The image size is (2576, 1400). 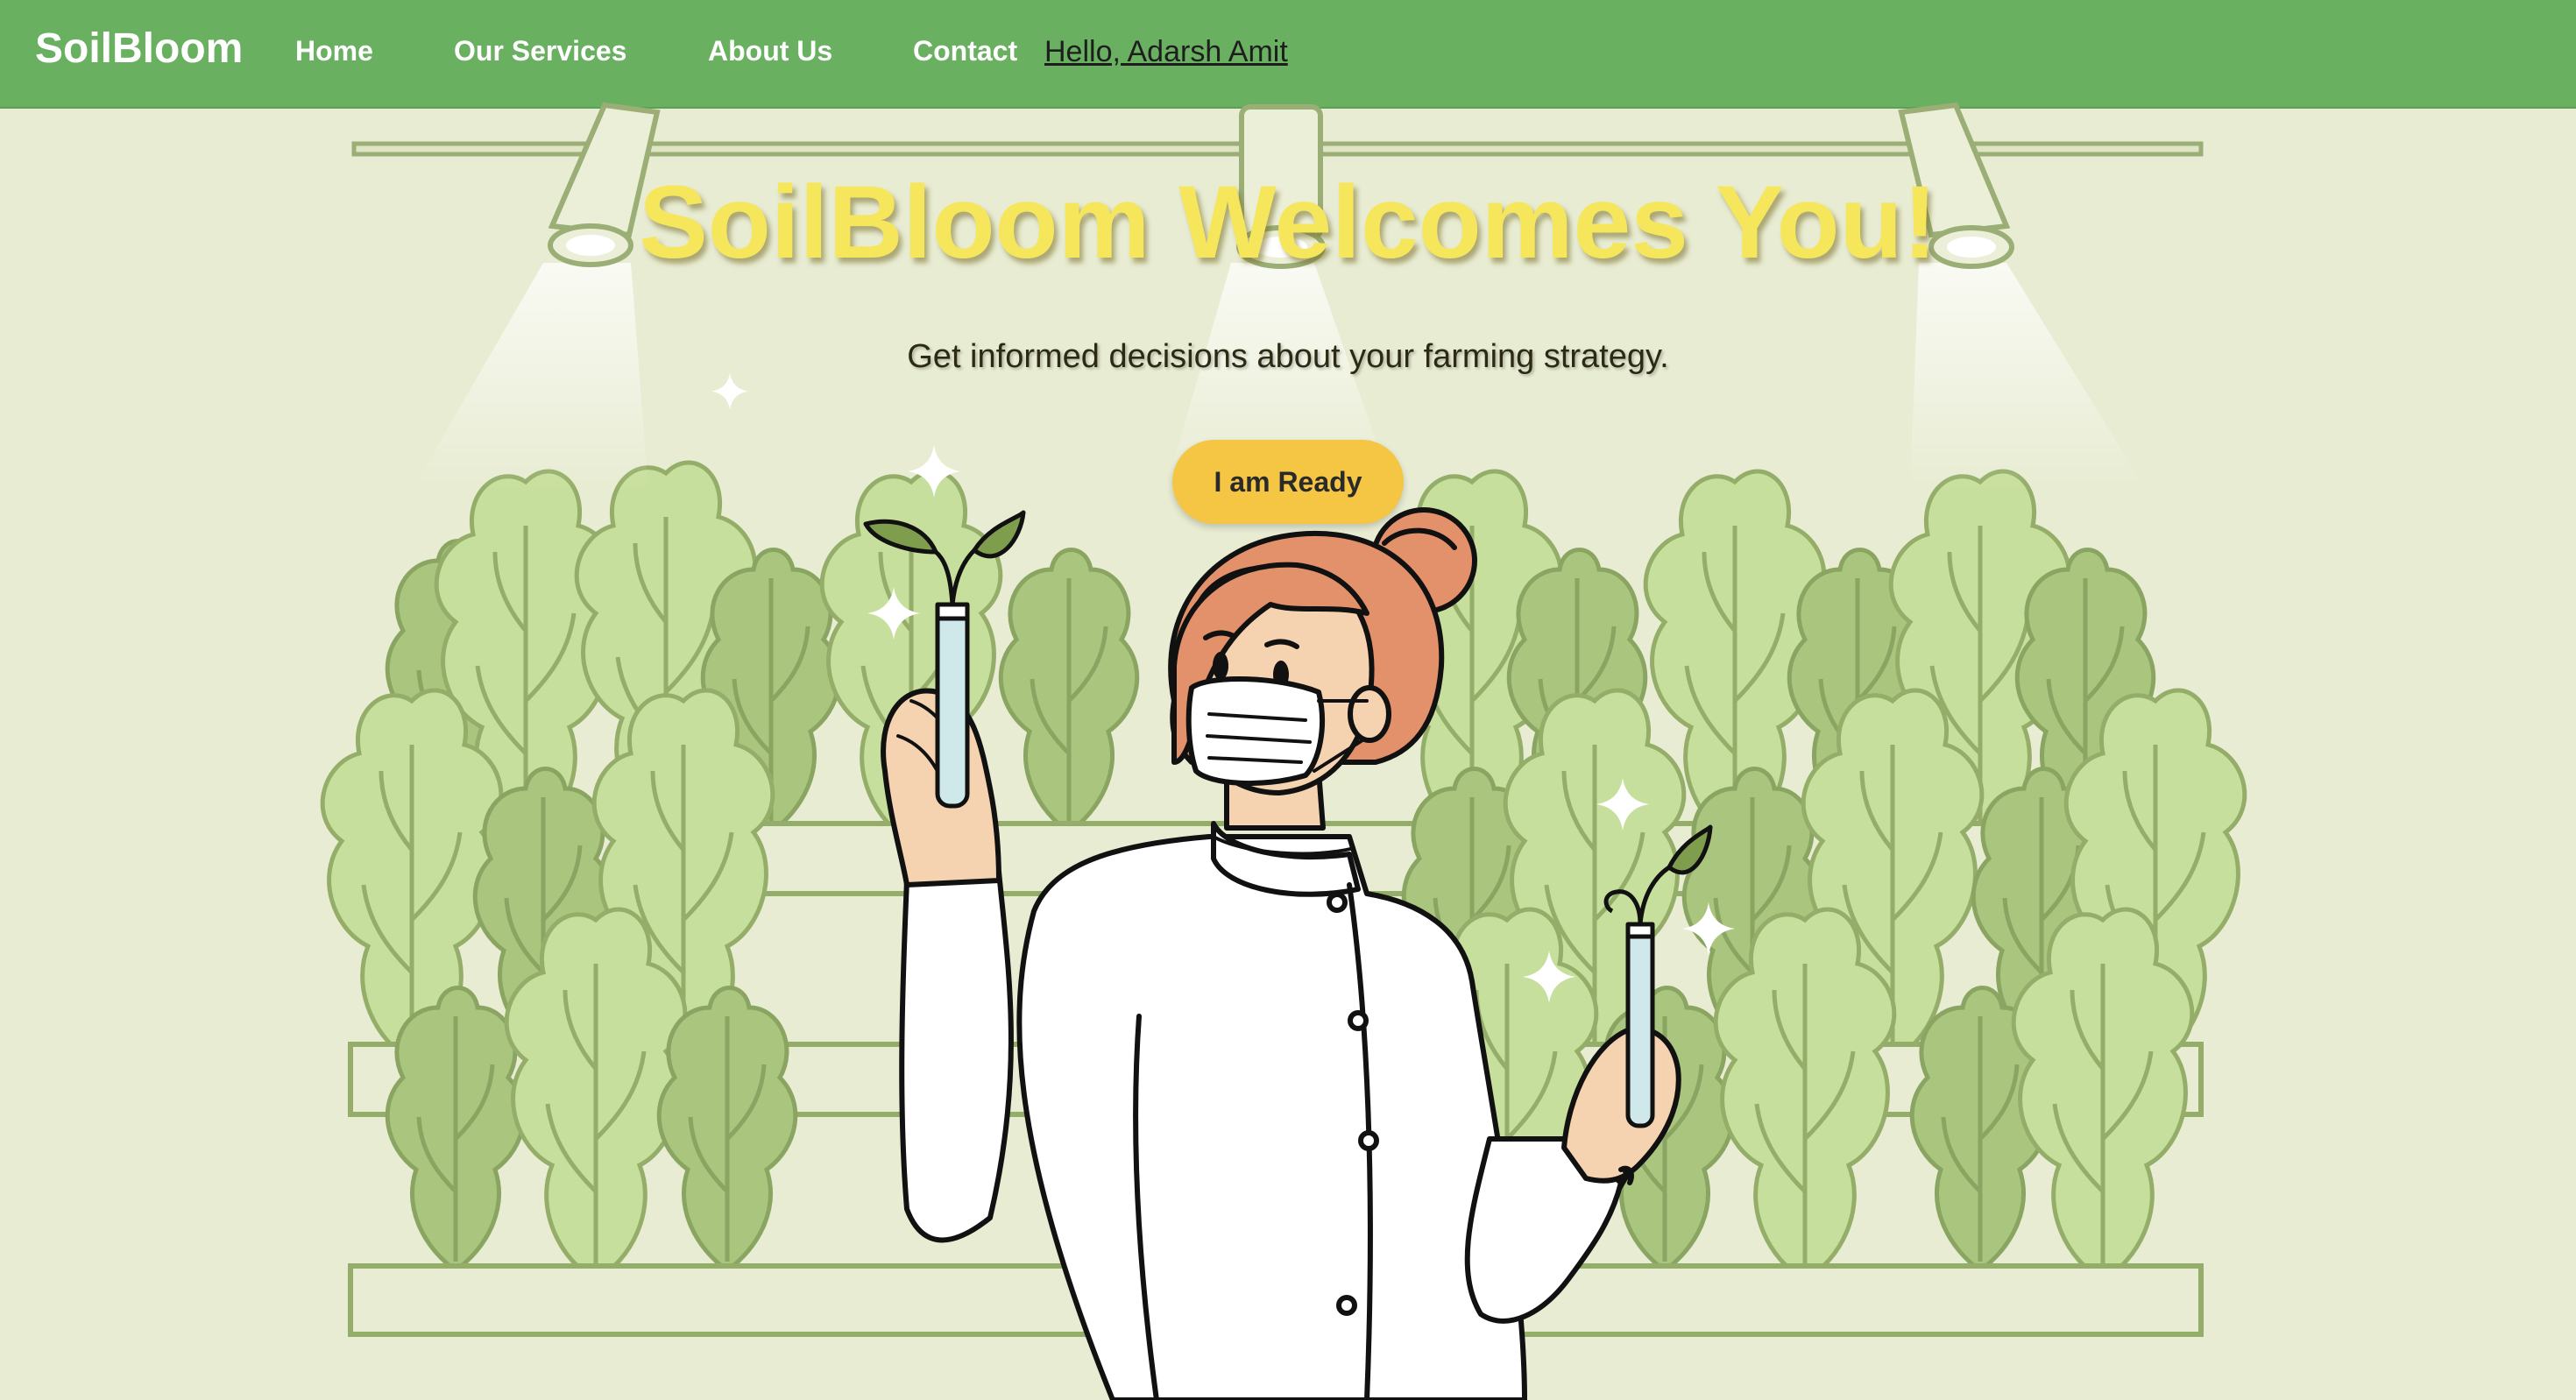 I want to click on hero-title: SoilBloom Welcomes You!, so click(x=1288, y=222).